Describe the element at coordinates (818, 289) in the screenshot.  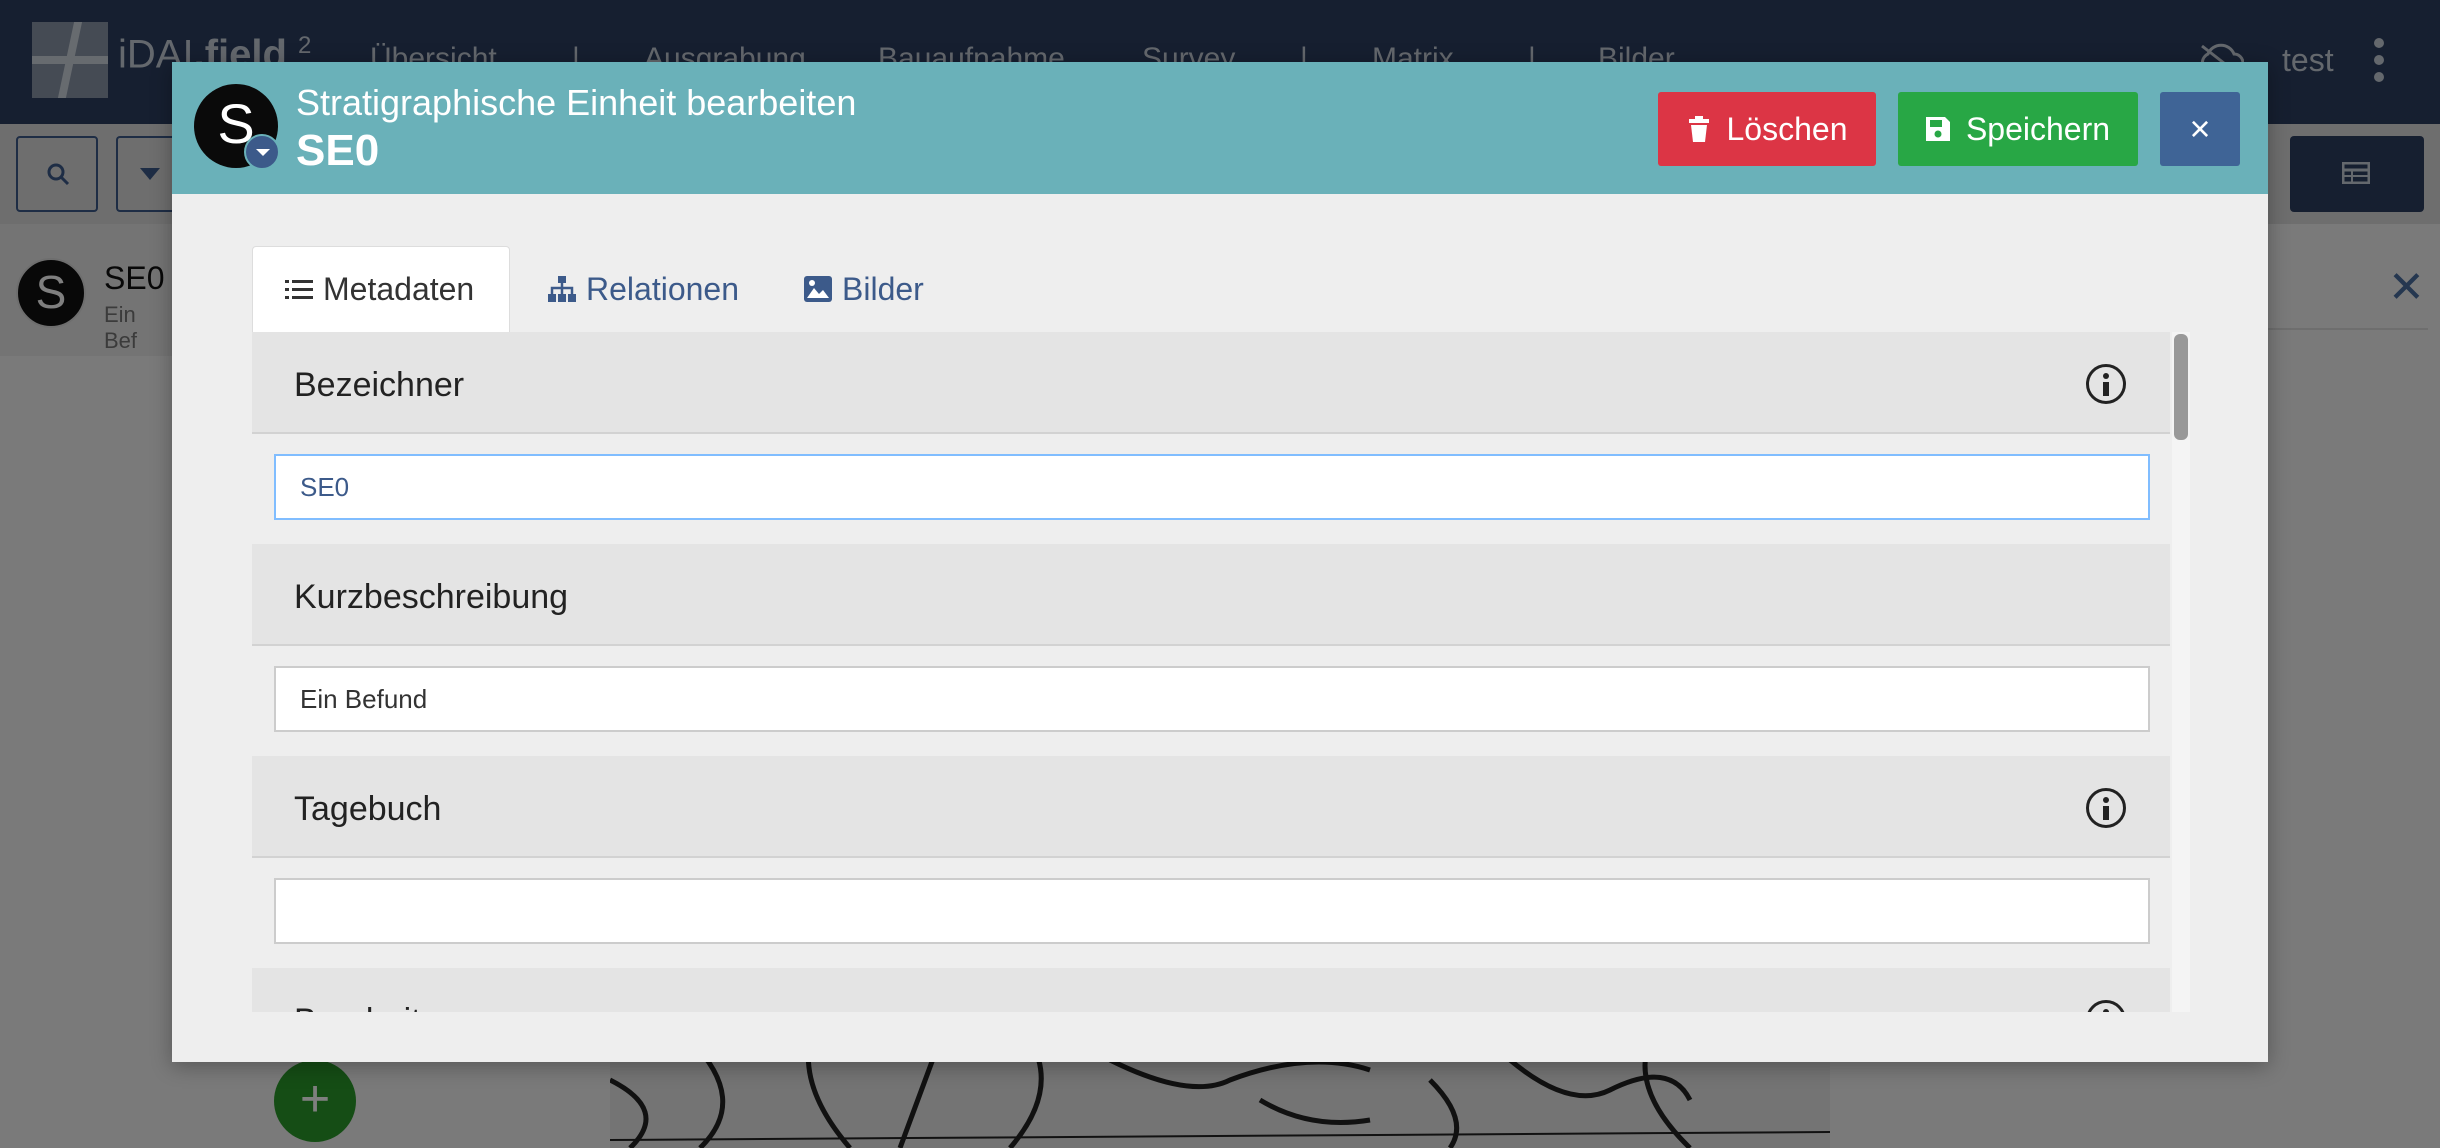
I see `image-icon` at that location.